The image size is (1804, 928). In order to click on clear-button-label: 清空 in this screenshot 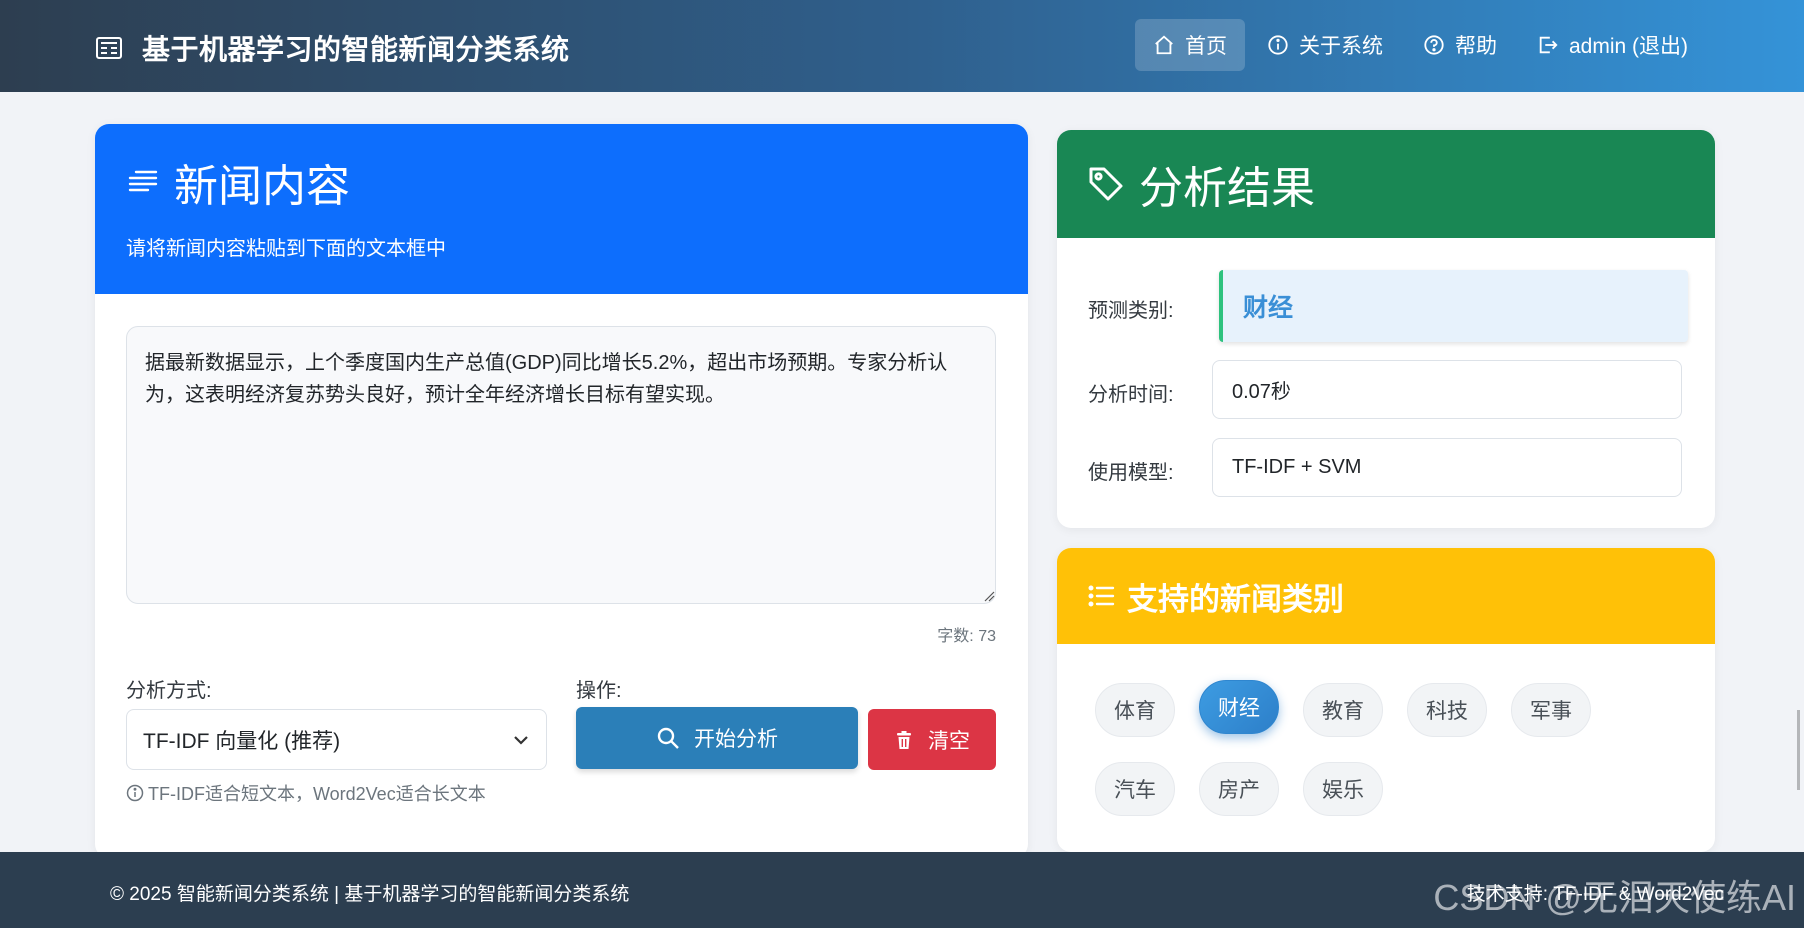, I will do `click(949, 741)`.